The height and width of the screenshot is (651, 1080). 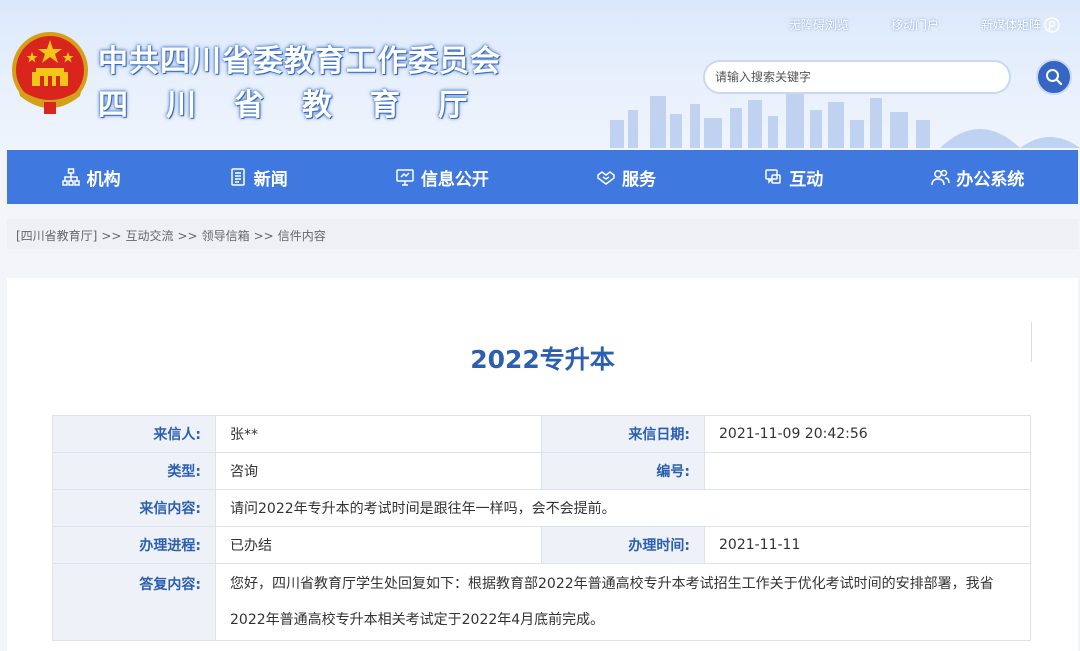 I want to click on type-value: 咨询, so click(x=378, y=471).